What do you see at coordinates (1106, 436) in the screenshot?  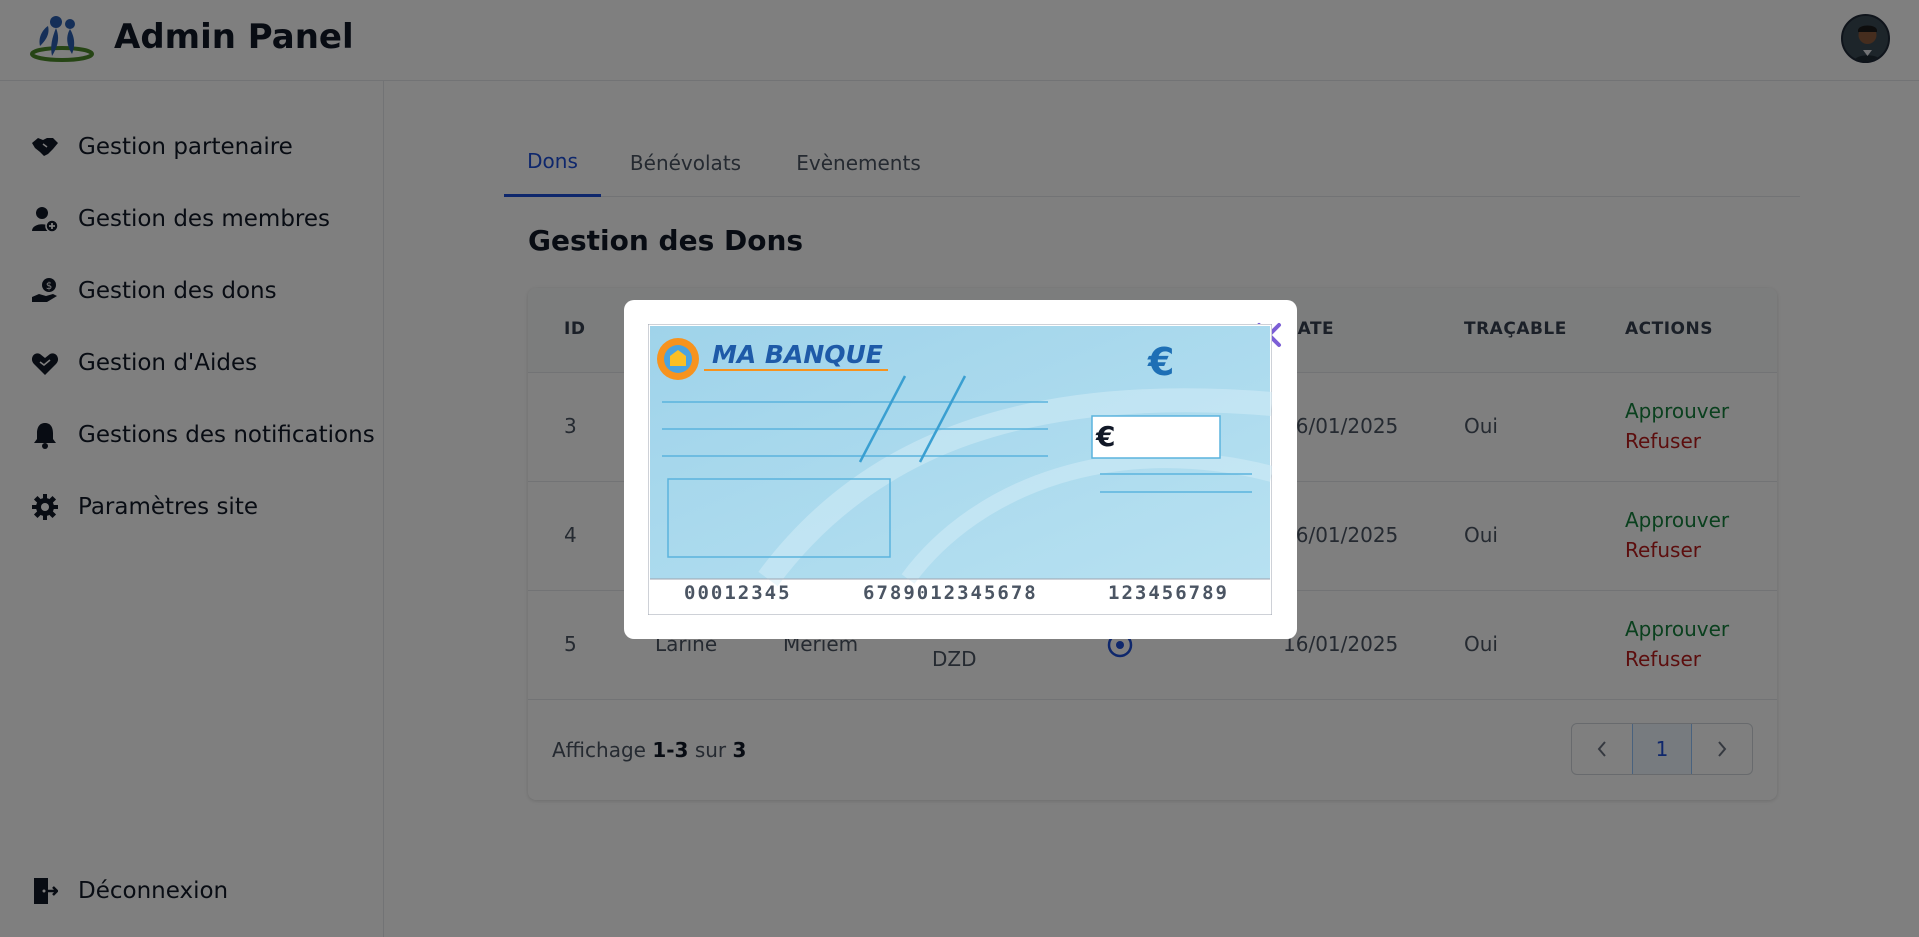 I see `cheque-amount-symbol: €` at bounding box center [1106, 436].